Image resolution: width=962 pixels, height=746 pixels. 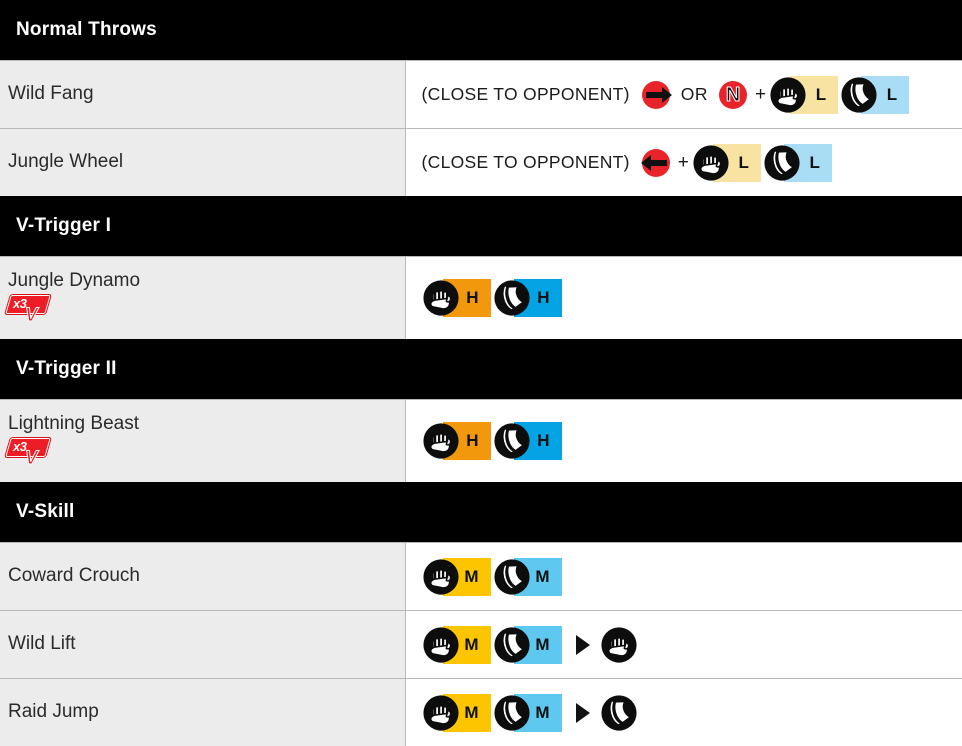 I want to click on move-row: Jungle Wheel(CLOSE TO OPPONENT)+LL, so click(x=481, y=163).